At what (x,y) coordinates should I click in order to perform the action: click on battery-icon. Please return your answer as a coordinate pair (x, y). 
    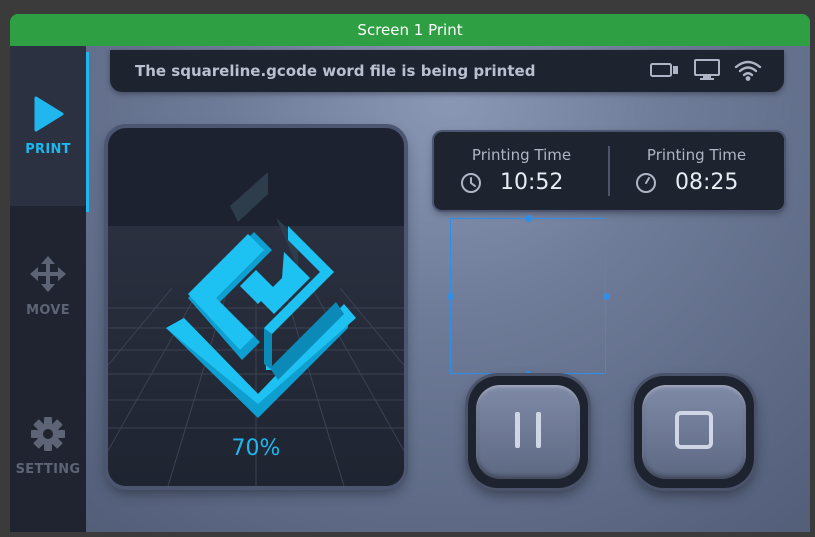
    Looking at the image, I should click on (665, 70).